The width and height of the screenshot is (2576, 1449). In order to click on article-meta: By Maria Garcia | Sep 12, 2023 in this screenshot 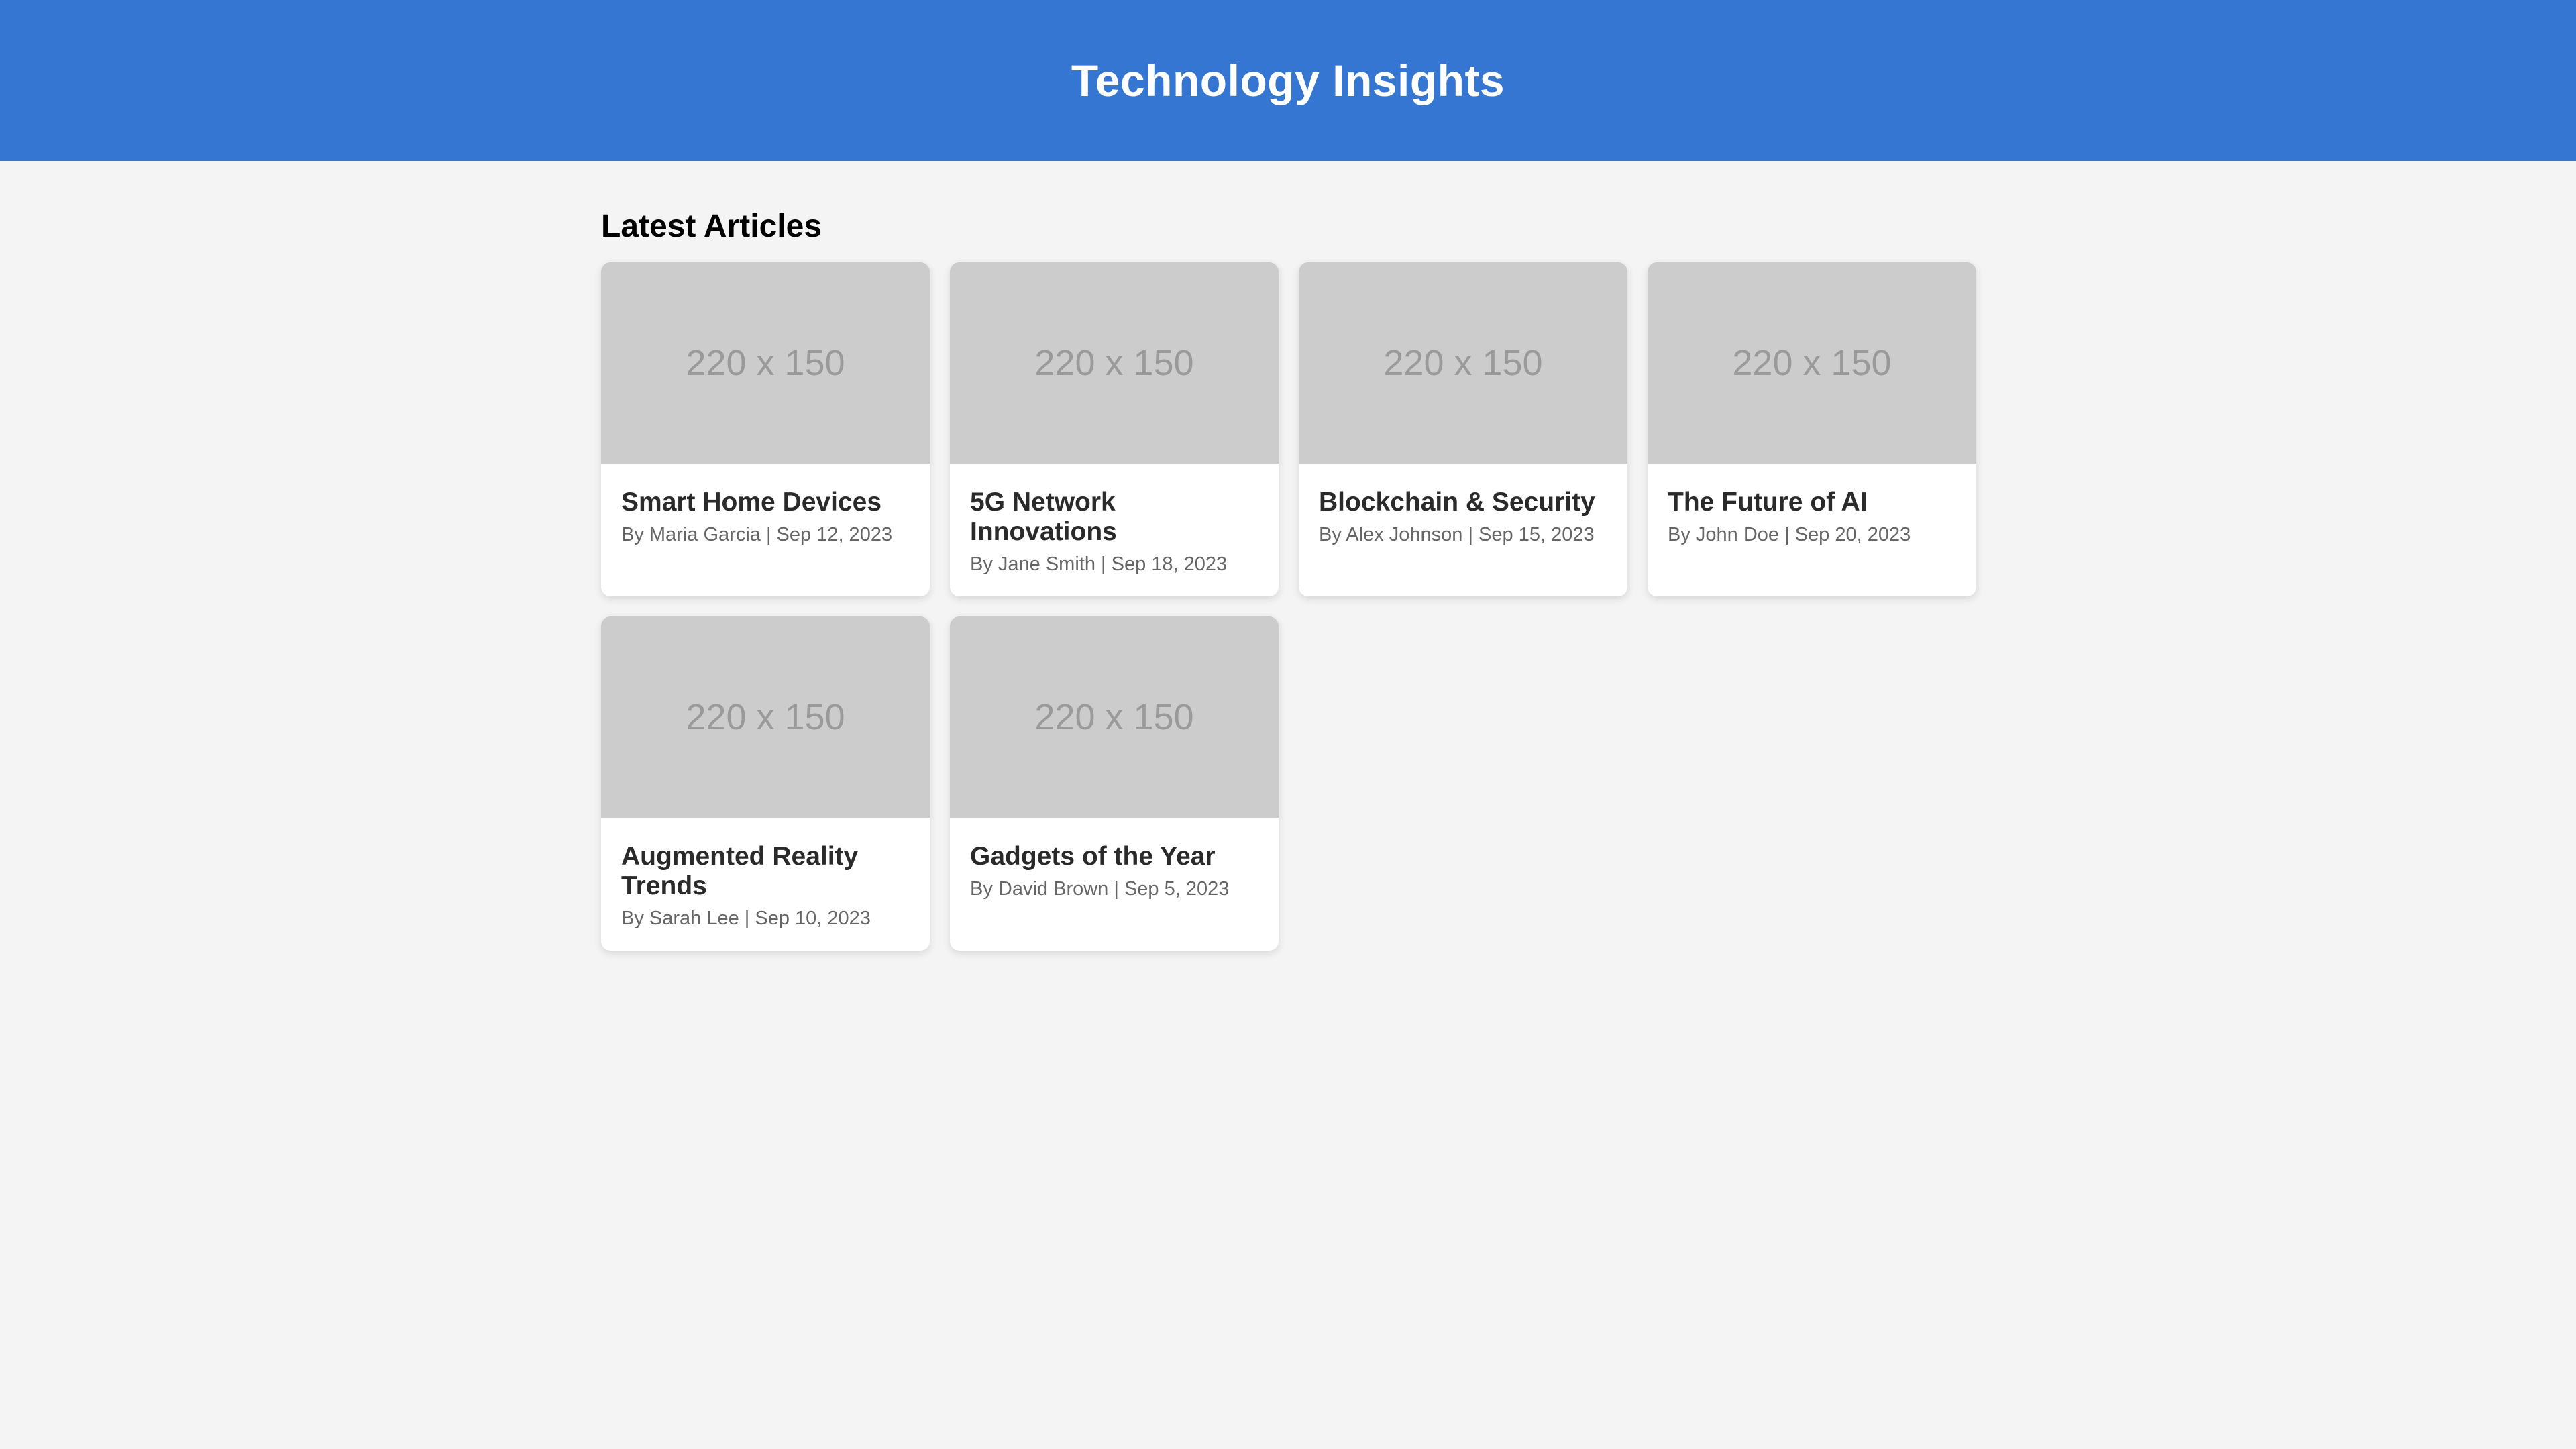, I will do `click(757, 534)`.